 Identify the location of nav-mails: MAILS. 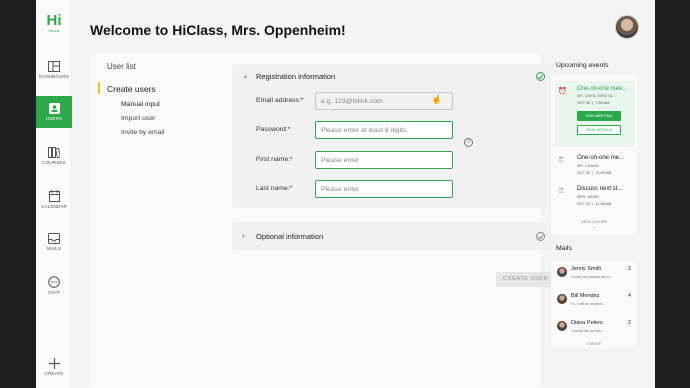
(54, 242).